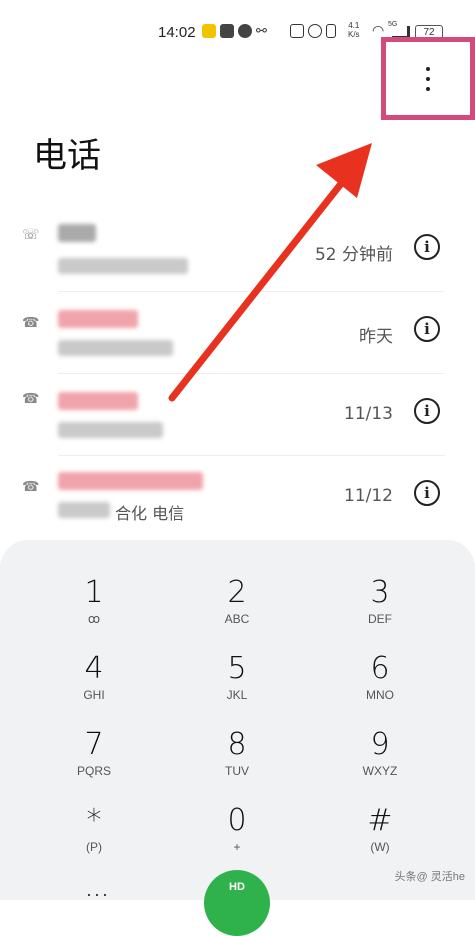 The image size is (475, 936). Describe the element at coordinates (237, 612) in the screenshot. I see `key-2: 2 ABC` at that location.